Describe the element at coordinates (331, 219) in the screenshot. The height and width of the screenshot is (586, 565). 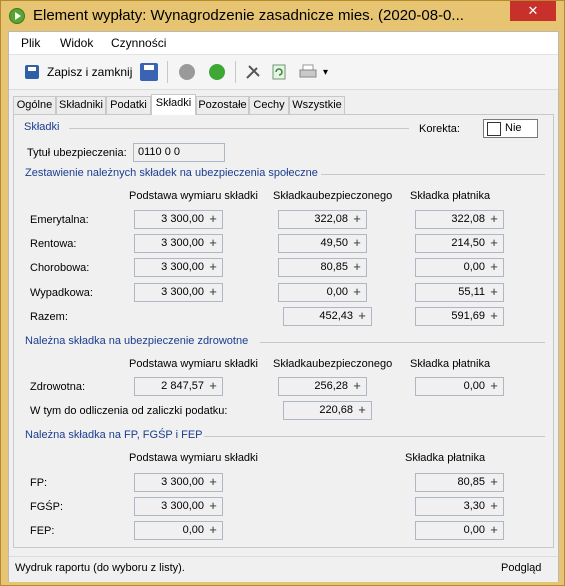
I see `field-value: 322,08` at that location.